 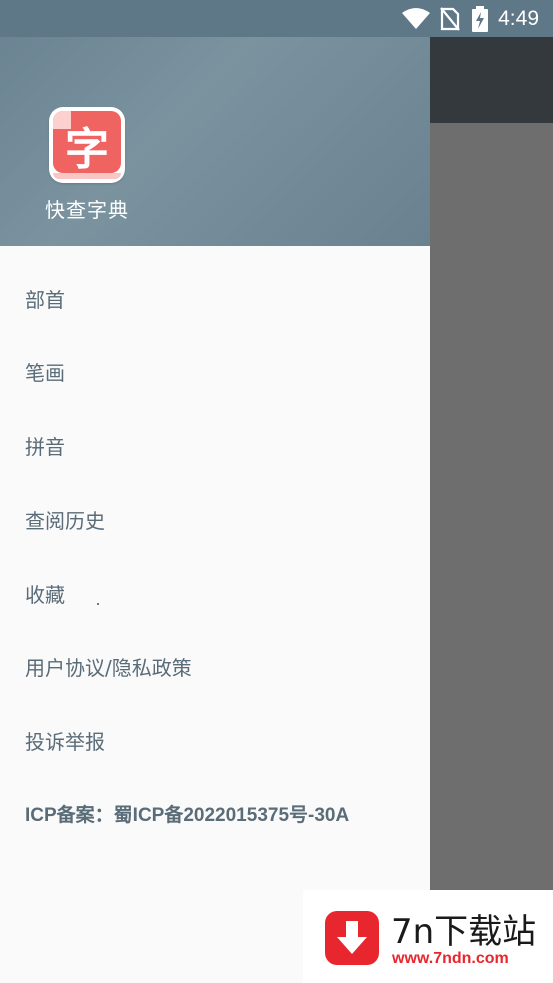 What do you see at coordinates (45, 371) in the screenshot?
I see `menu-item-strokes: 笔画` at bounding box center [45, 371].